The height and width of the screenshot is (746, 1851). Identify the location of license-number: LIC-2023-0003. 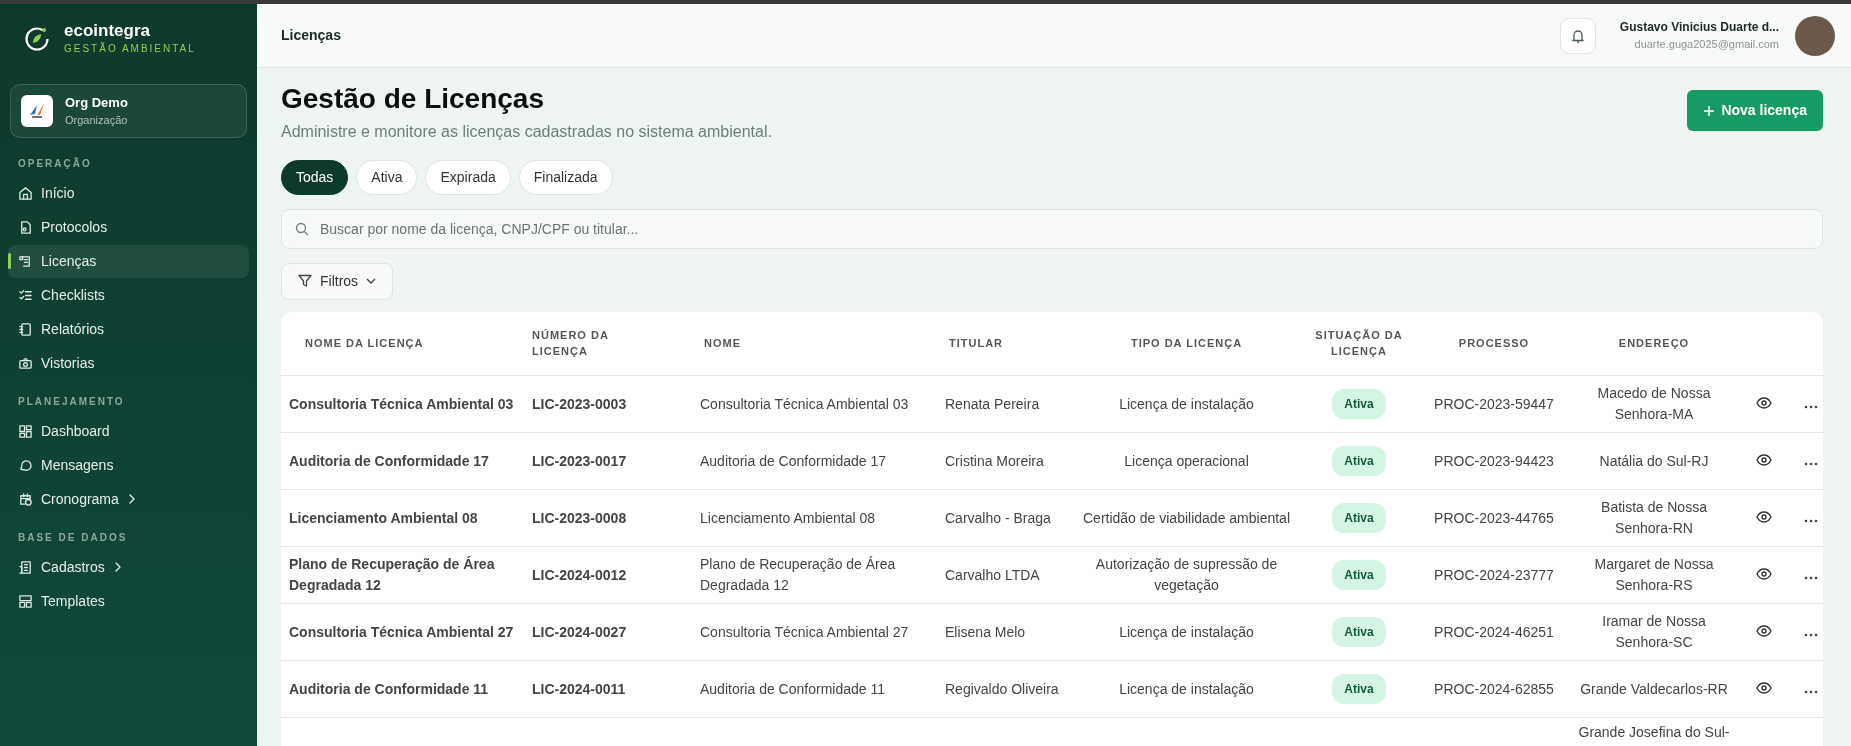
(579, 403).